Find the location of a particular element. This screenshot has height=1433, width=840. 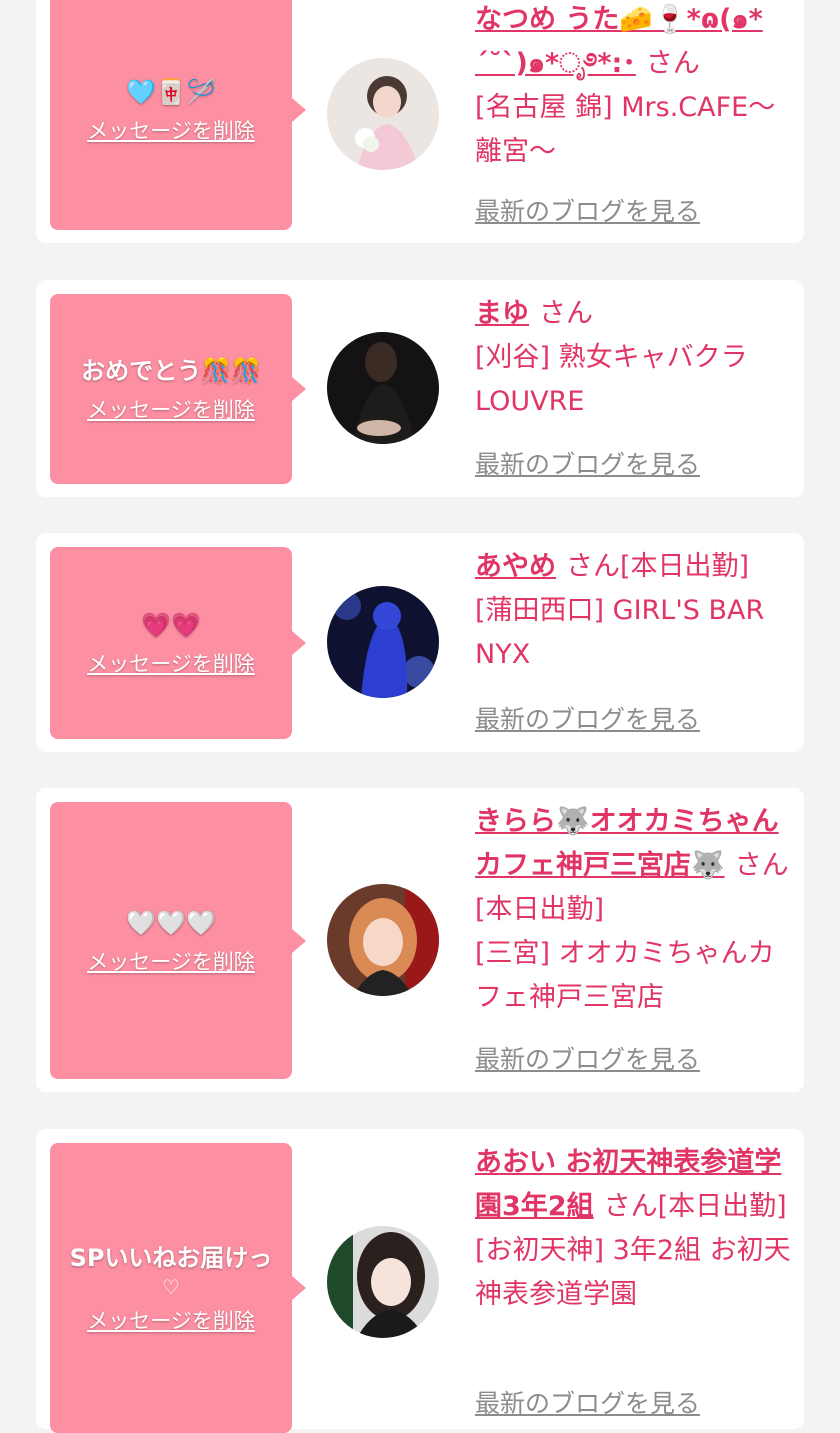

cast-name-link: あやめ is located at coordinates (515, 566).